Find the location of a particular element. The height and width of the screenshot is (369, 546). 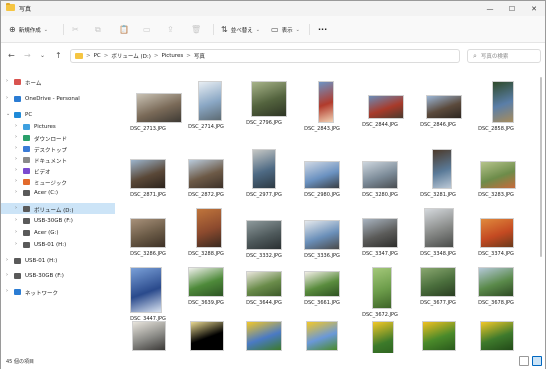

more-button: ··· is located at coordinates (322, 29).